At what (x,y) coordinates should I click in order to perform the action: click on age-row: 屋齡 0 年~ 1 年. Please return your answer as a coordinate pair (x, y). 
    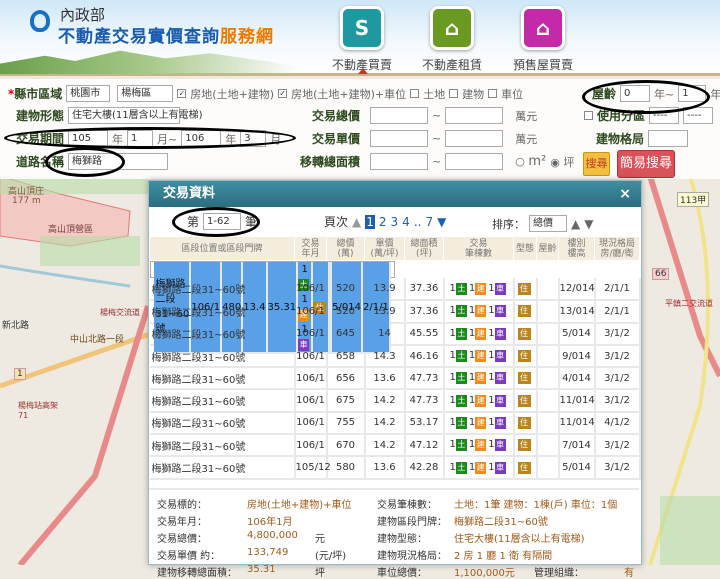
    Looking at the image, I should click on (656, 93).